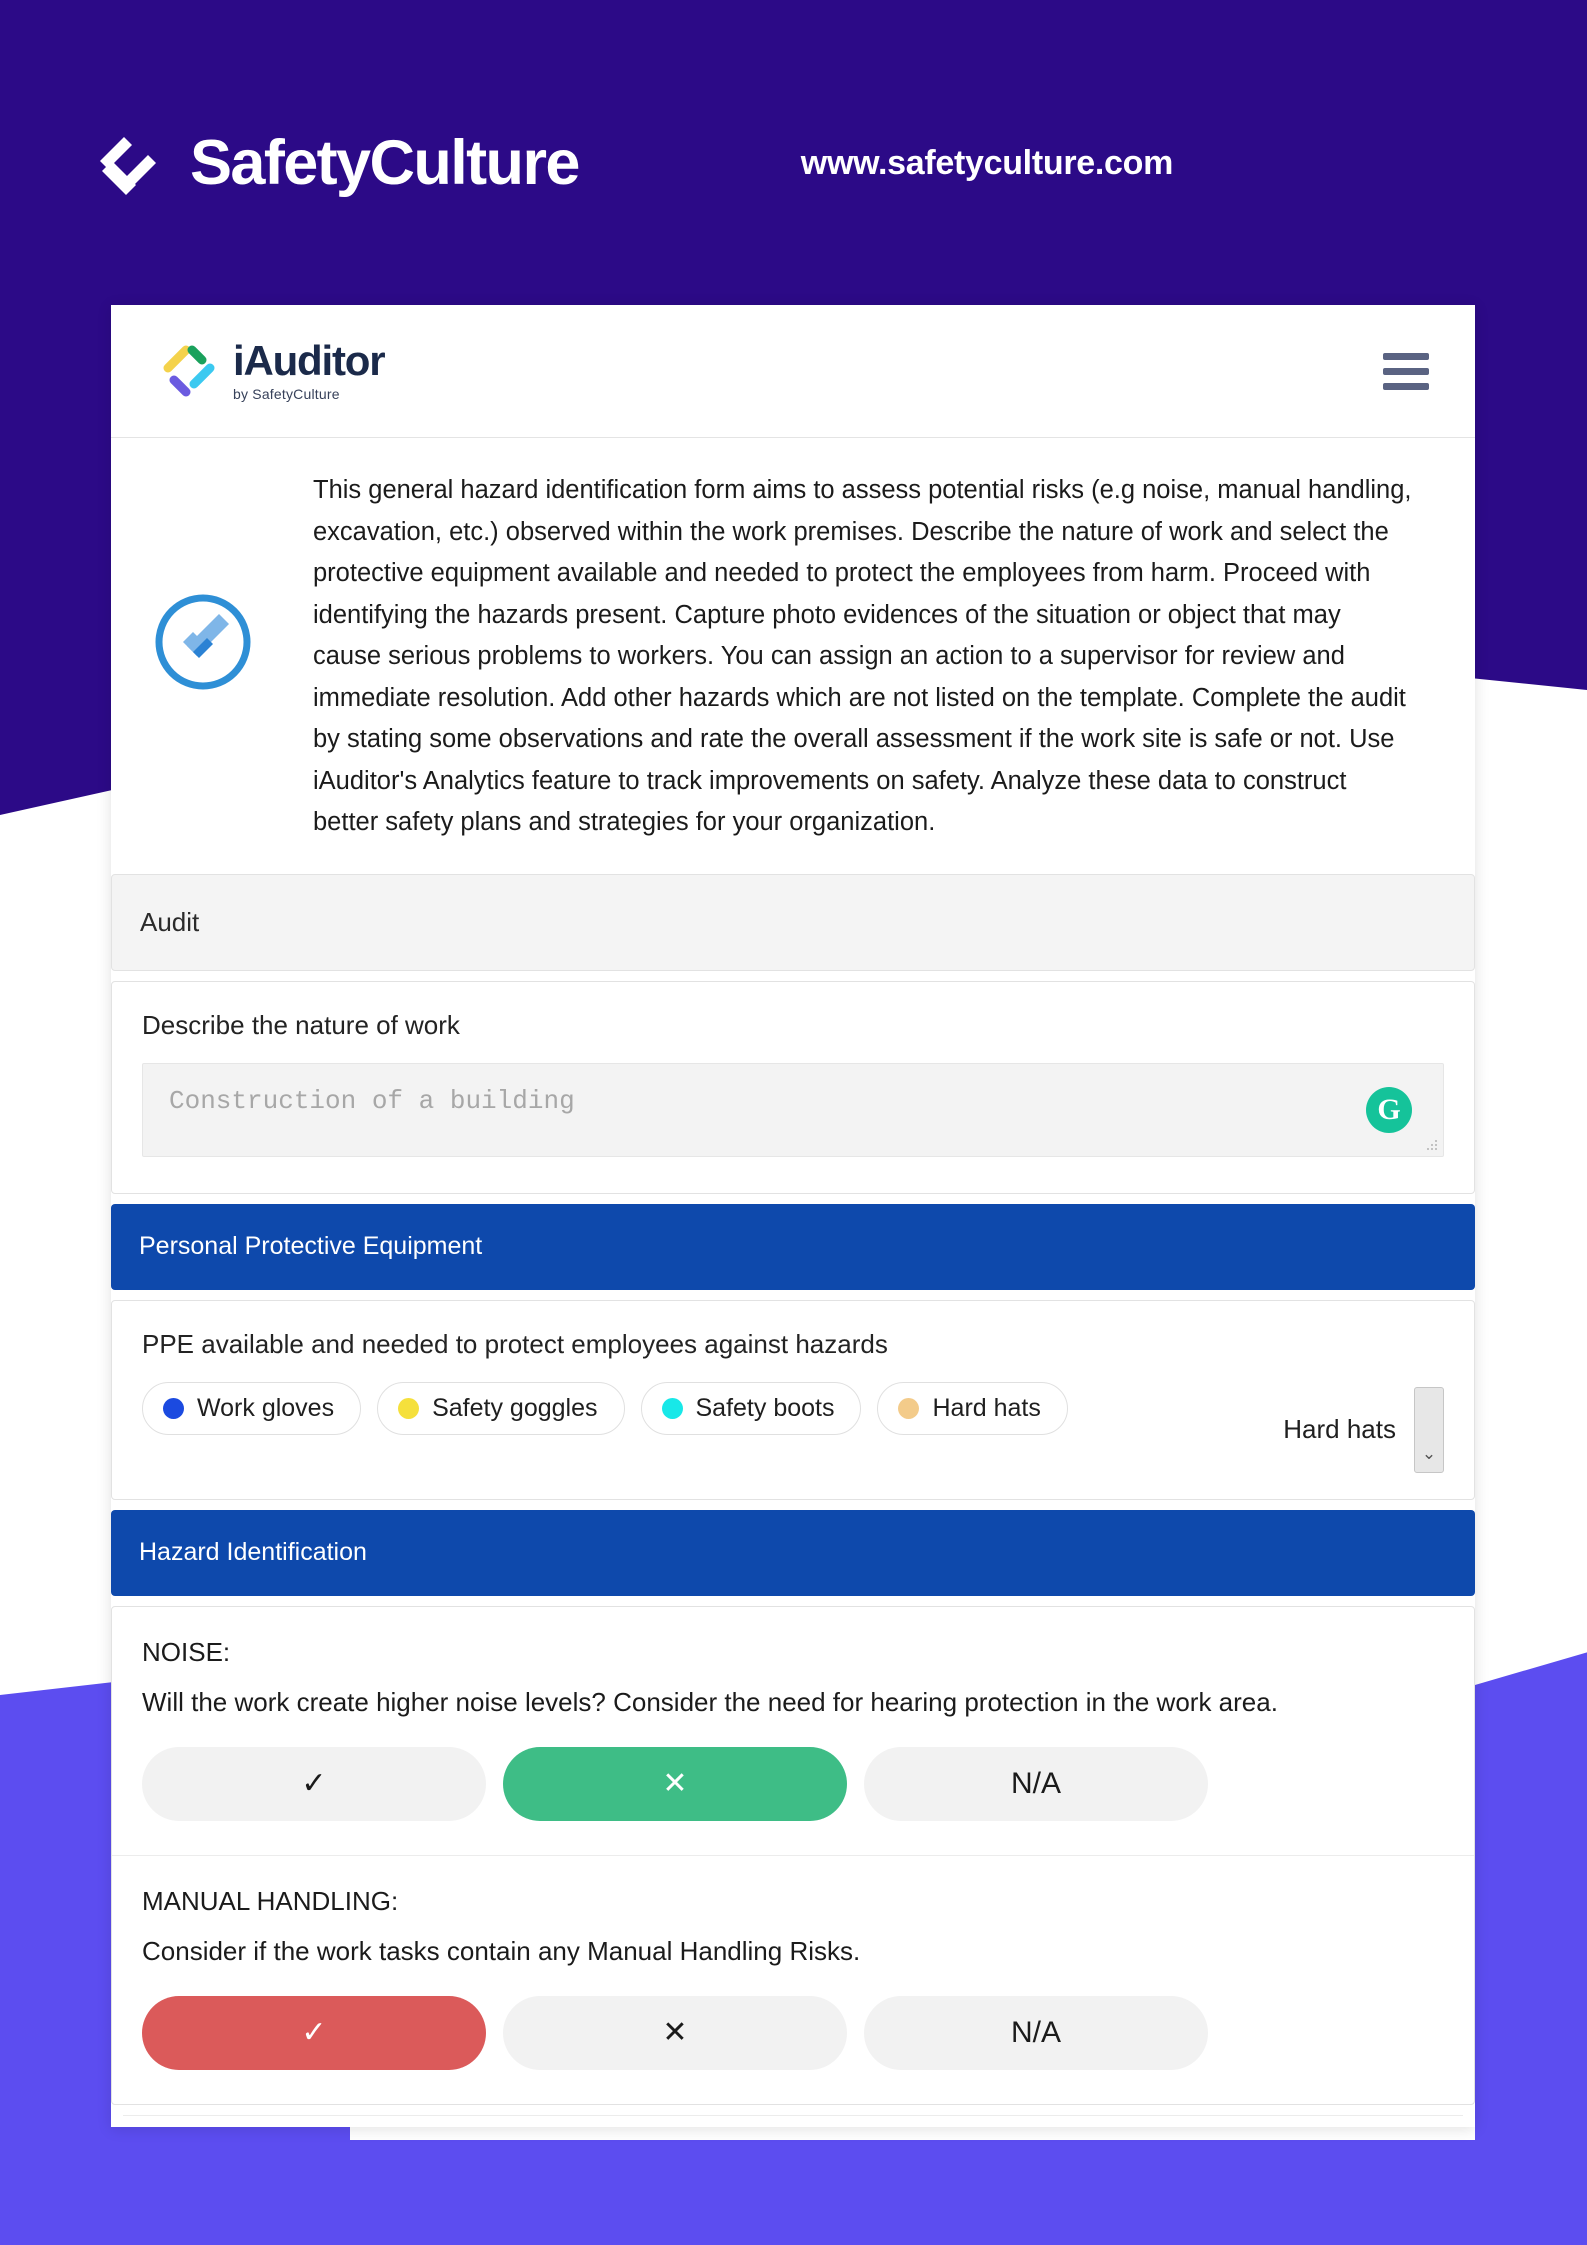  I want to click on safetyculture-chevron-logo-icon, so click(128, 163).